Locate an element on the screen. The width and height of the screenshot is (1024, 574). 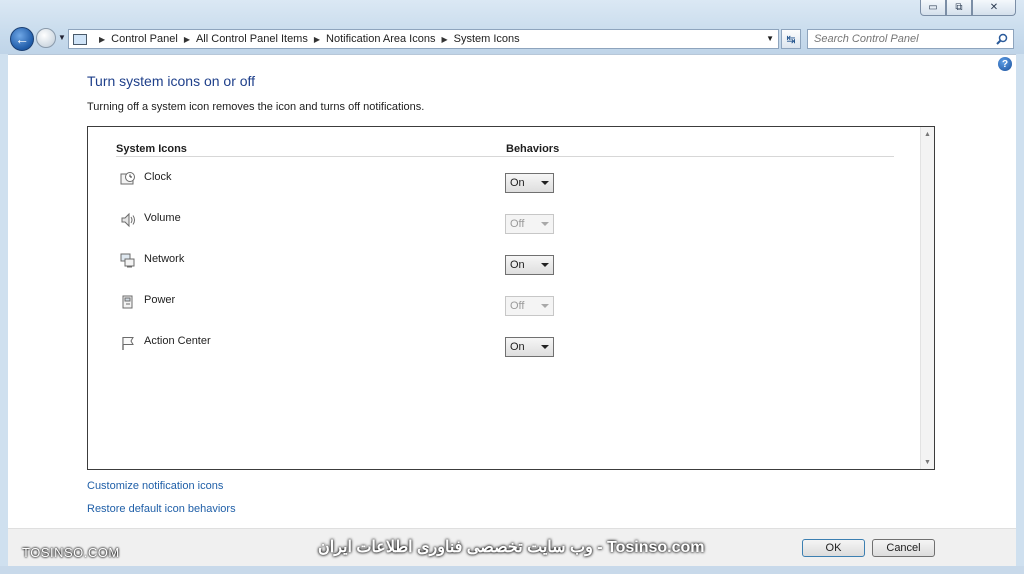
network-behavior-select: On is located at coordinates (529, 265).